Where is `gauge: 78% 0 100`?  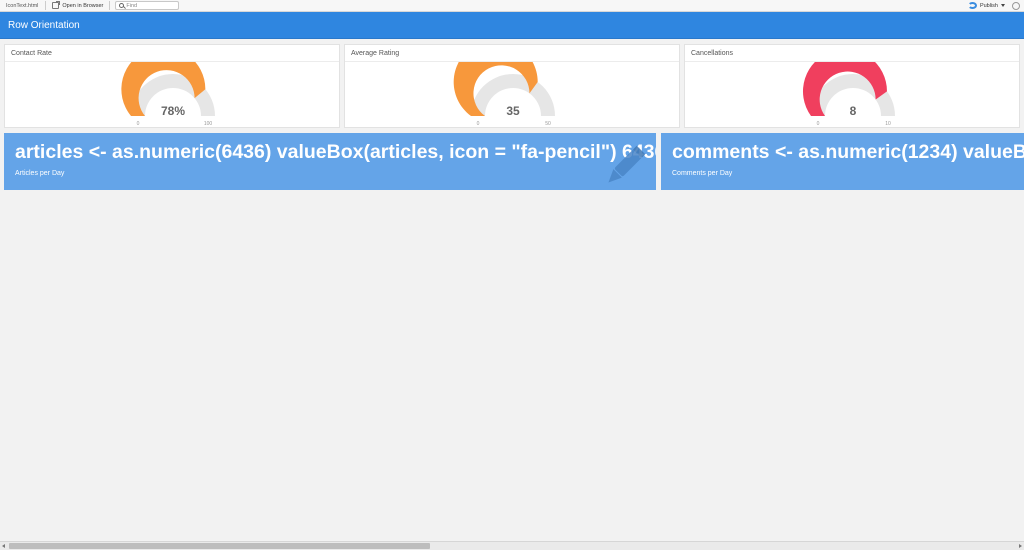 gauge: 78% 0 100 is located at coordinates (172, 95).